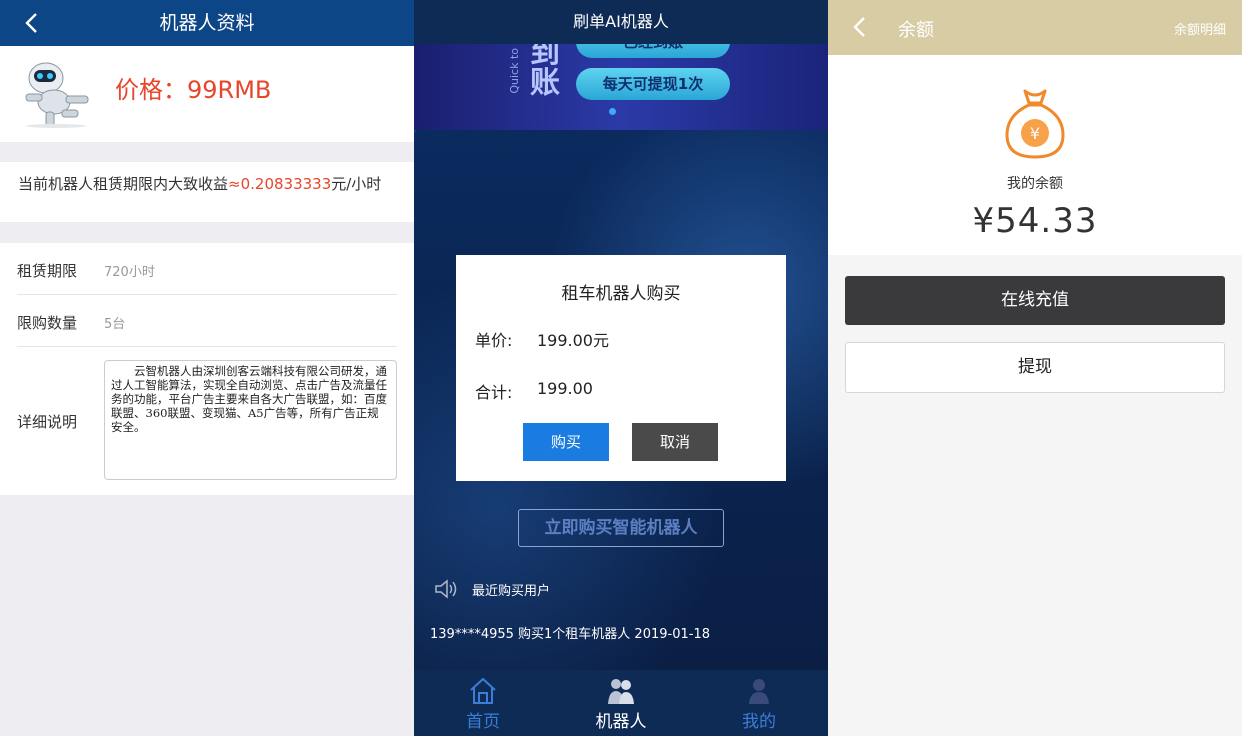 This screenshot has height=736, width=1242. I want to click on header: 余额 余额明细, so click(1035, 27).